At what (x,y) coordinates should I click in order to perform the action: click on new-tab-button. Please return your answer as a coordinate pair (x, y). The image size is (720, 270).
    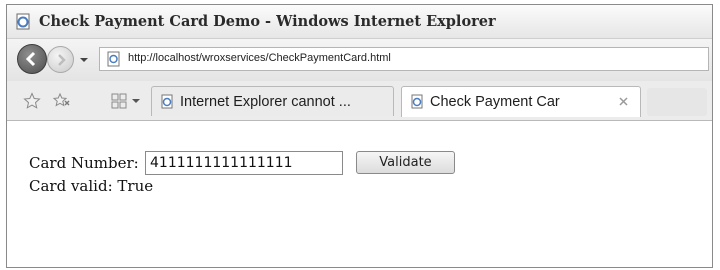
    Looking at the image, I should click on (677, 102).